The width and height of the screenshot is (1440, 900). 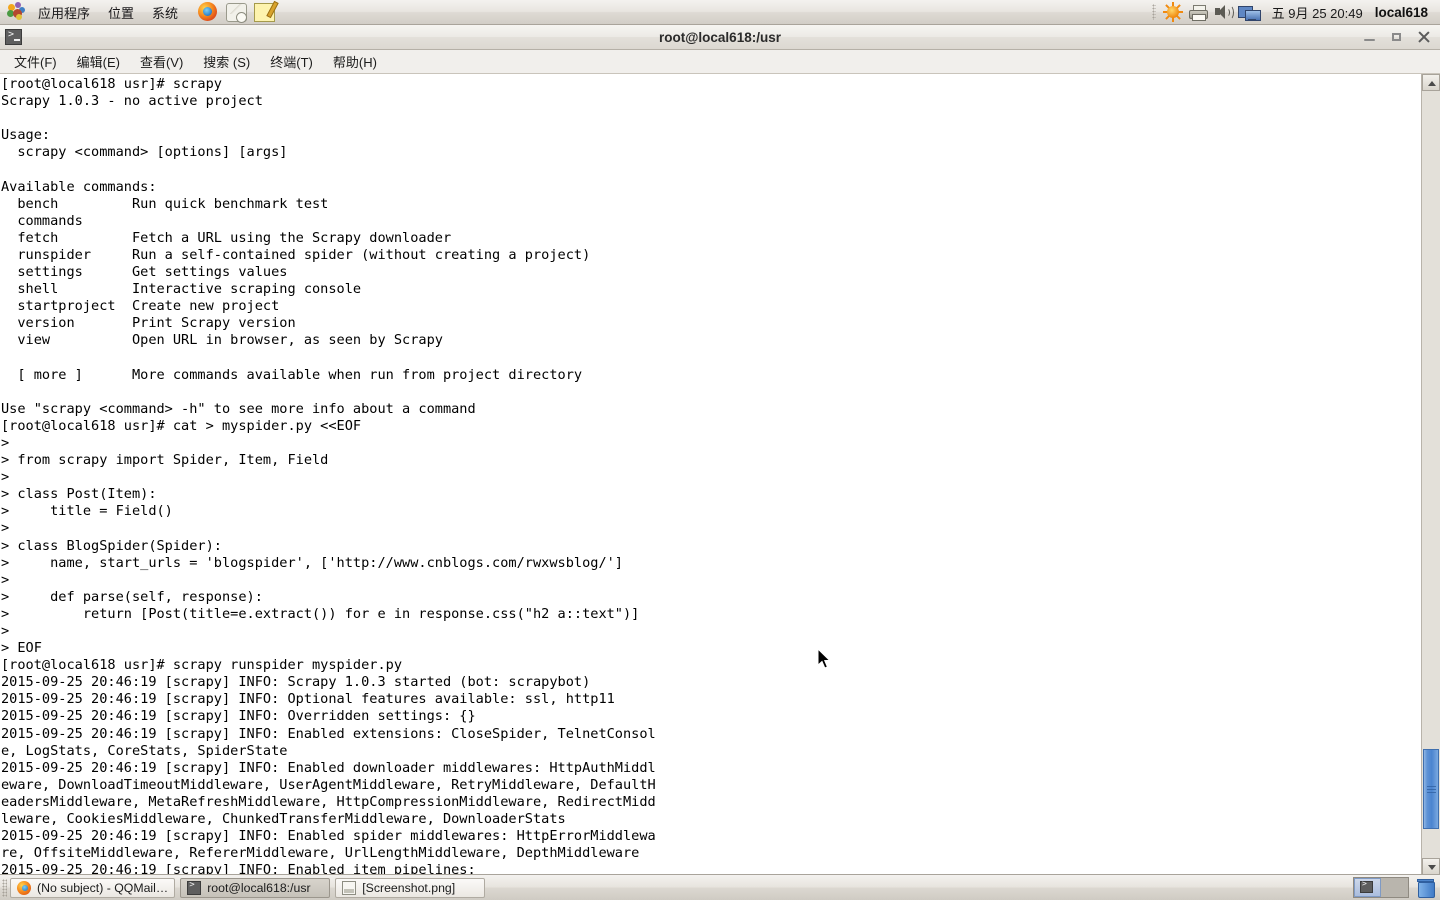 I want to click on window-title: root@local618:/usr, so click(x=720, y=37).